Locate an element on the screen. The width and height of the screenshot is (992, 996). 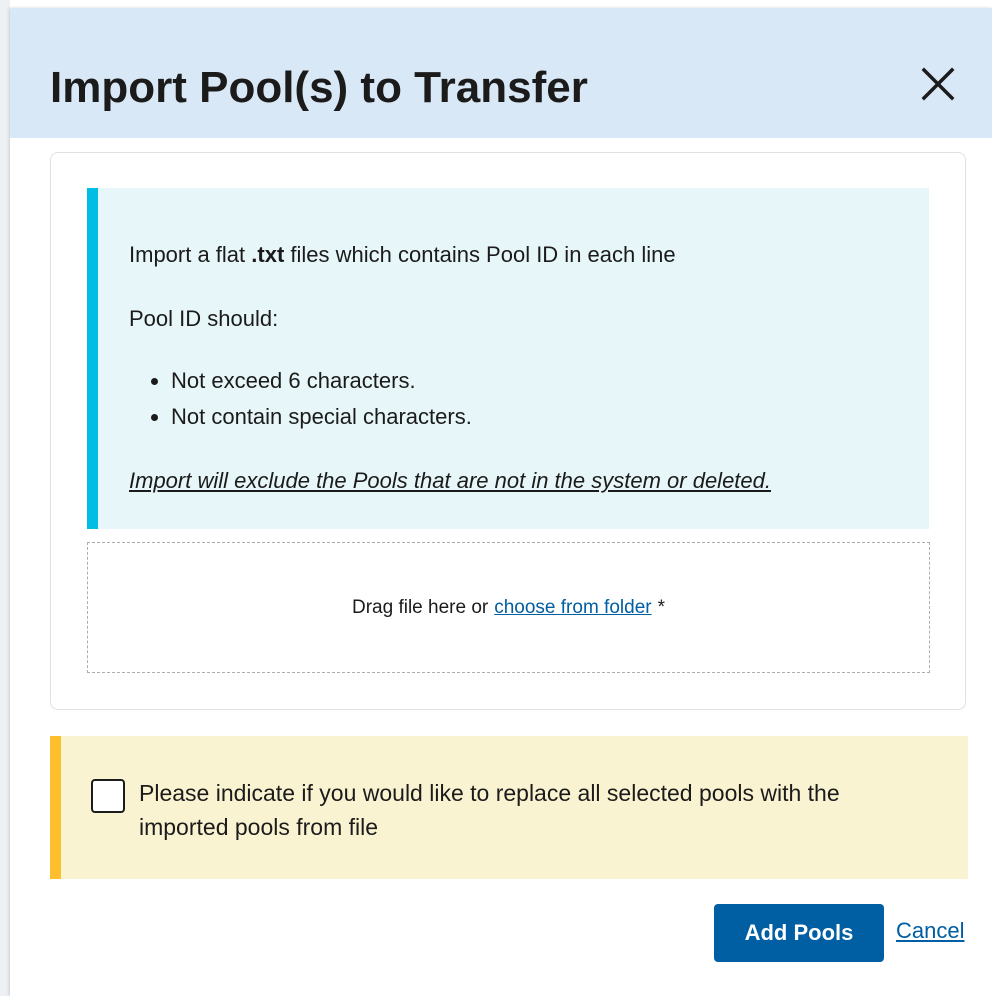
required-marker: * is located at coordinates (661, 607).